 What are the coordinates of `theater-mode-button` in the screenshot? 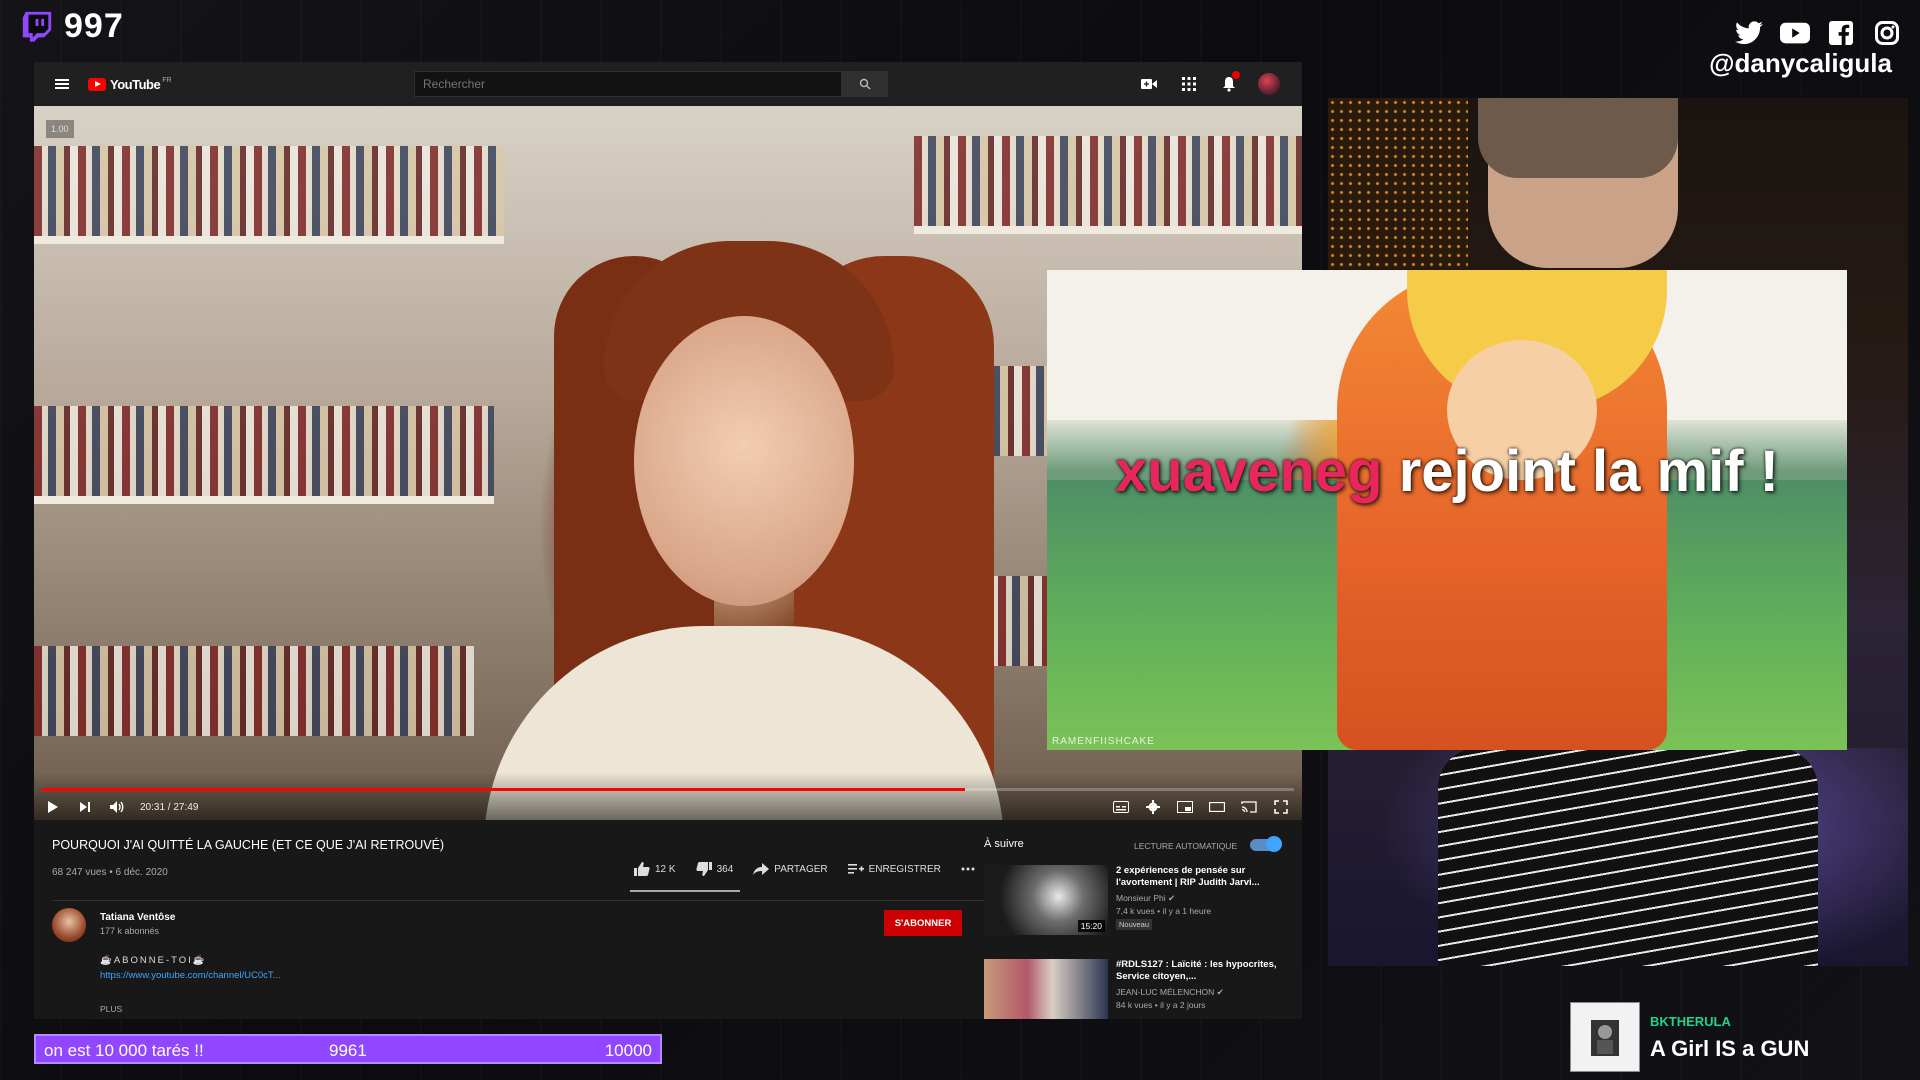 It's located at (1217, 807).